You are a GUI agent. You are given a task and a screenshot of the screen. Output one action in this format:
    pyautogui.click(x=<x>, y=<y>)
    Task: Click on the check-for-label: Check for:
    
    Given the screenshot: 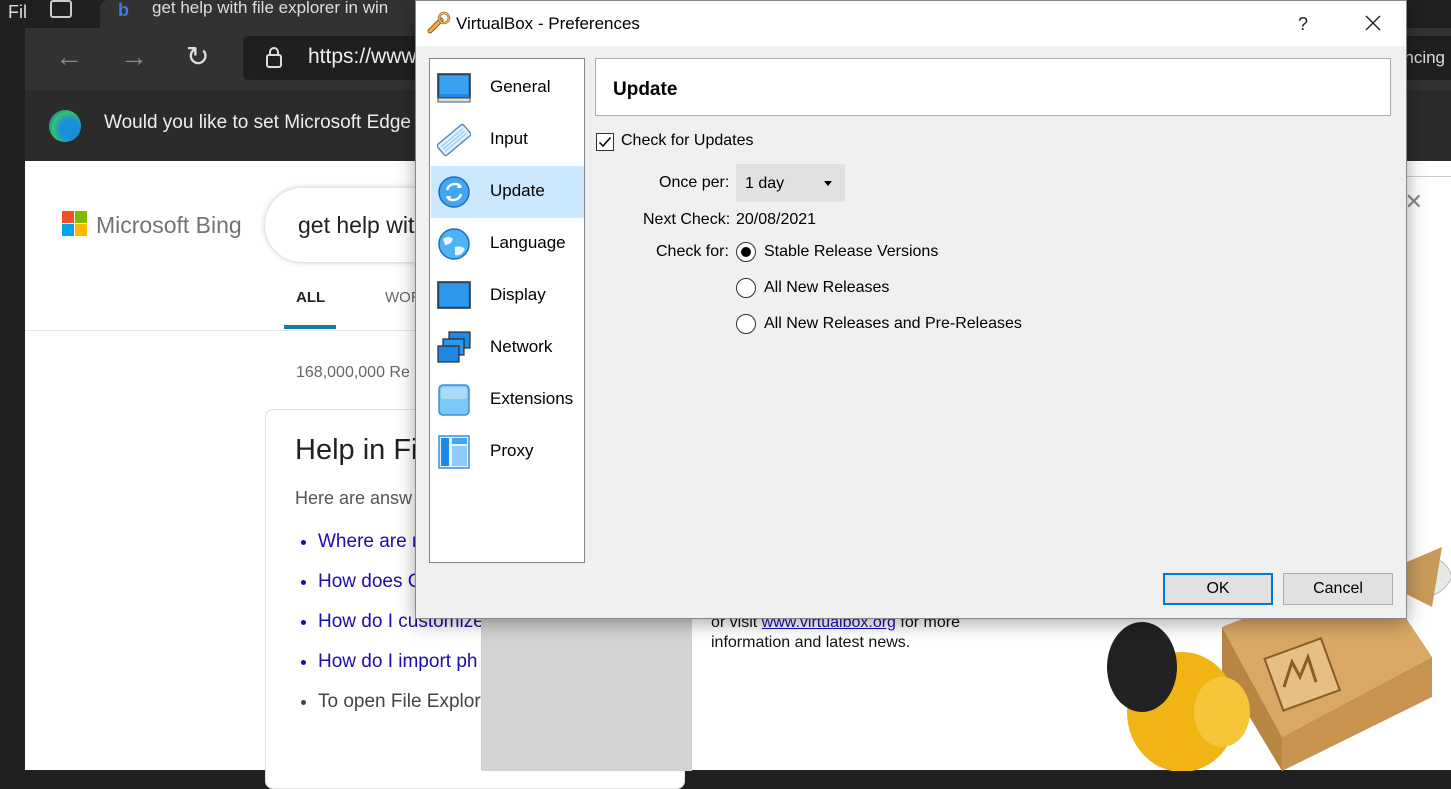 What is the action you would take?
    pyautogui.click(x=692, y=251)
    